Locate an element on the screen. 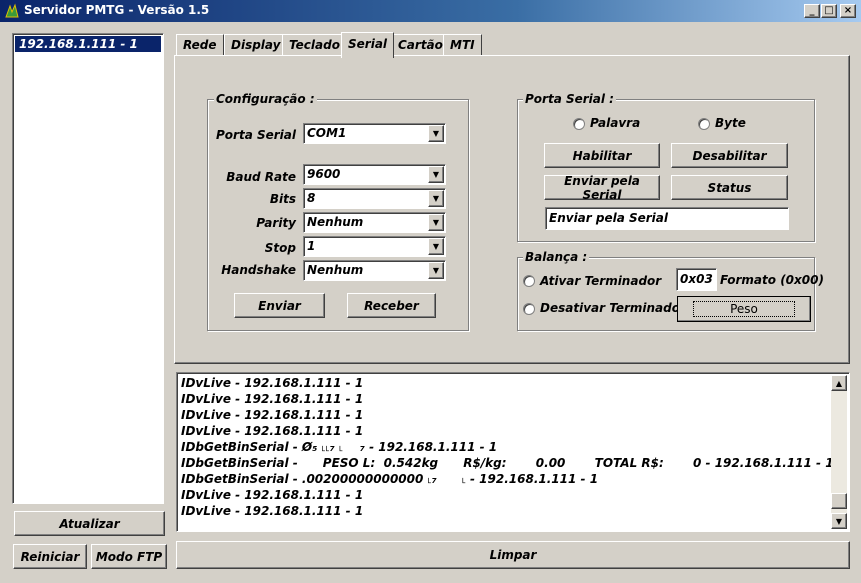 The image size is (861, 583). byte-label: Byte is located at coordinates (730, 123).